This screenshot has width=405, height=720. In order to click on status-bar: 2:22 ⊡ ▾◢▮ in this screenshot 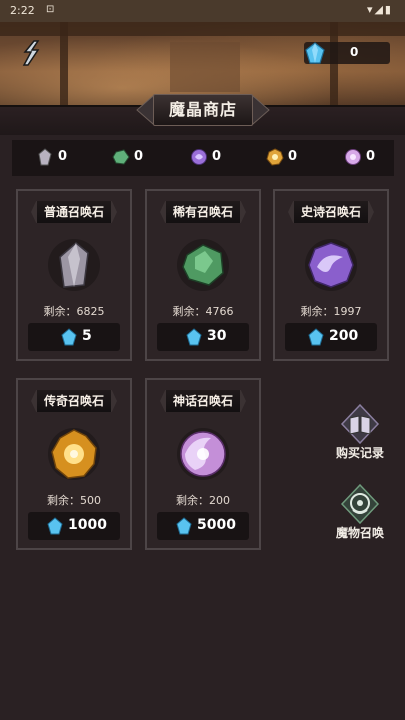, I will do `click(202, 11)`.